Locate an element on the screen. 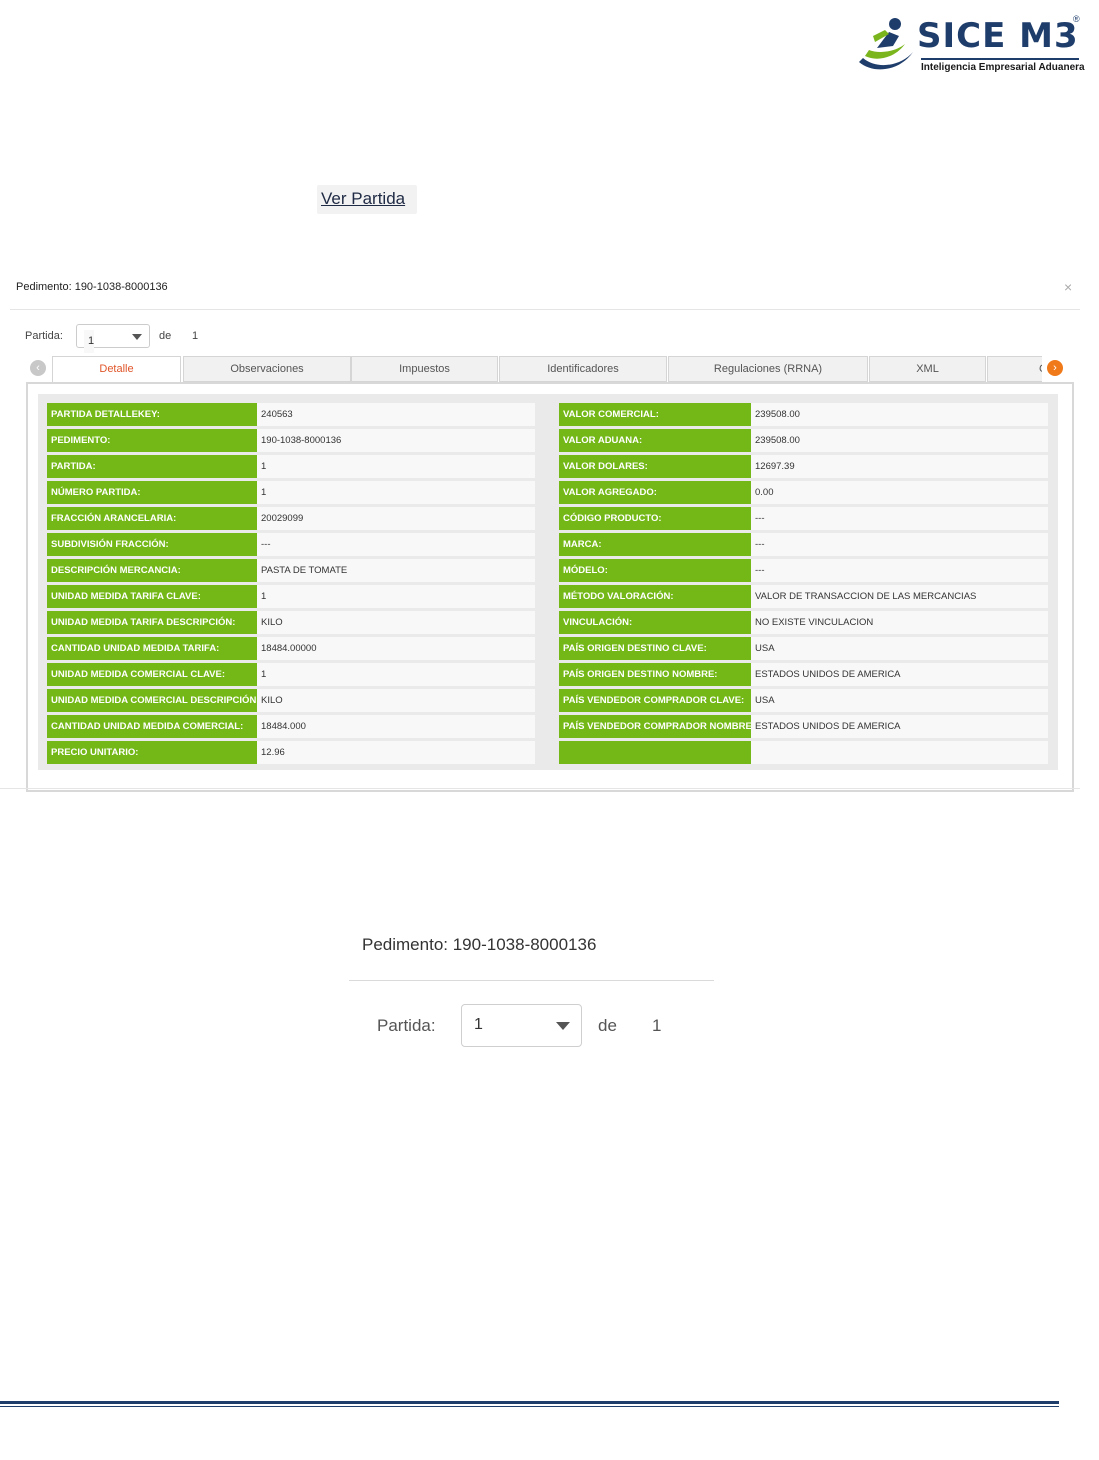  detail-row: UNIDAD MEDIDA COMERCIAL DESCRIPCIÓN: KILO is located at coordinates (291, 700).